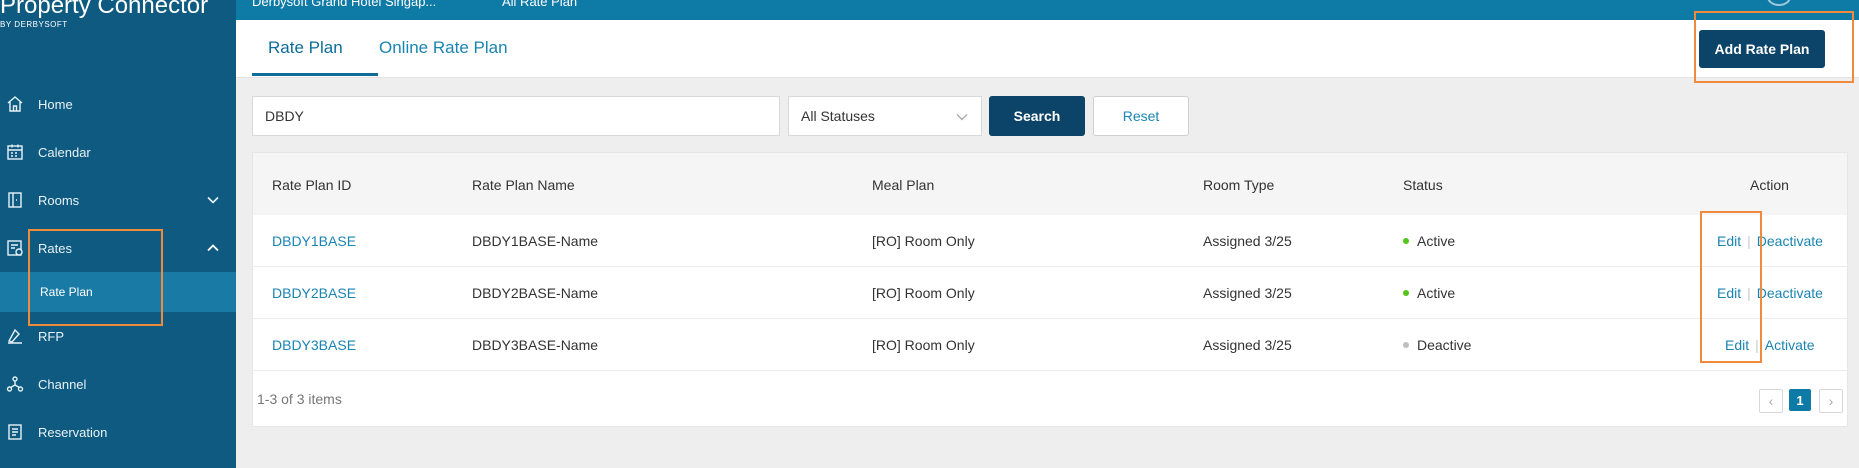  Describe the element at coordinates (311, 185) in the screenshot. I see `header-rate-plan-id: Rate Plan ID` at that location.